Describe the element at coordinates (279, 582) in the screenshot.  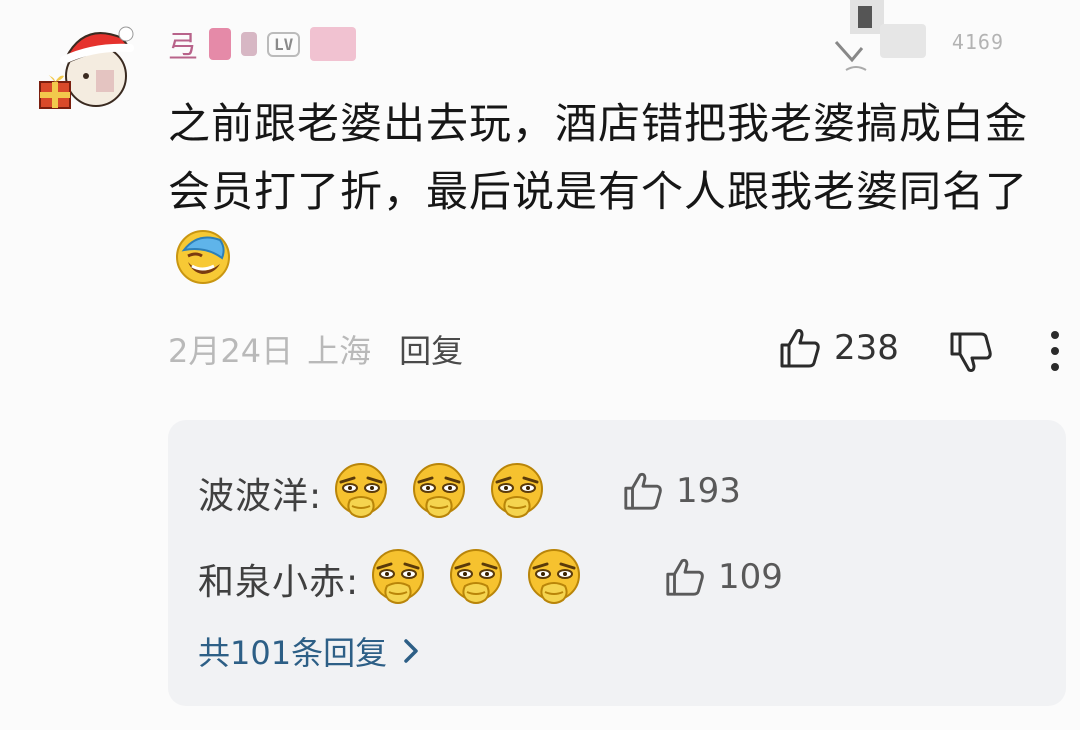
I see `reply-author: 和泉小赤:` at that location.